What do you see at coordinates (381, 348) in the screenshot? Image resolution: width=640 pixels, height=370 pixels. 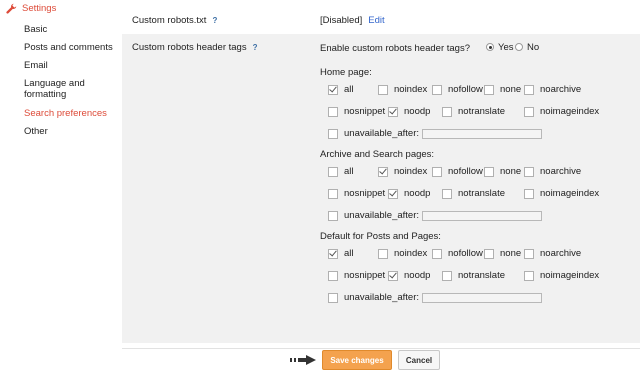 I see `divider` at bounding box center [381, 348].